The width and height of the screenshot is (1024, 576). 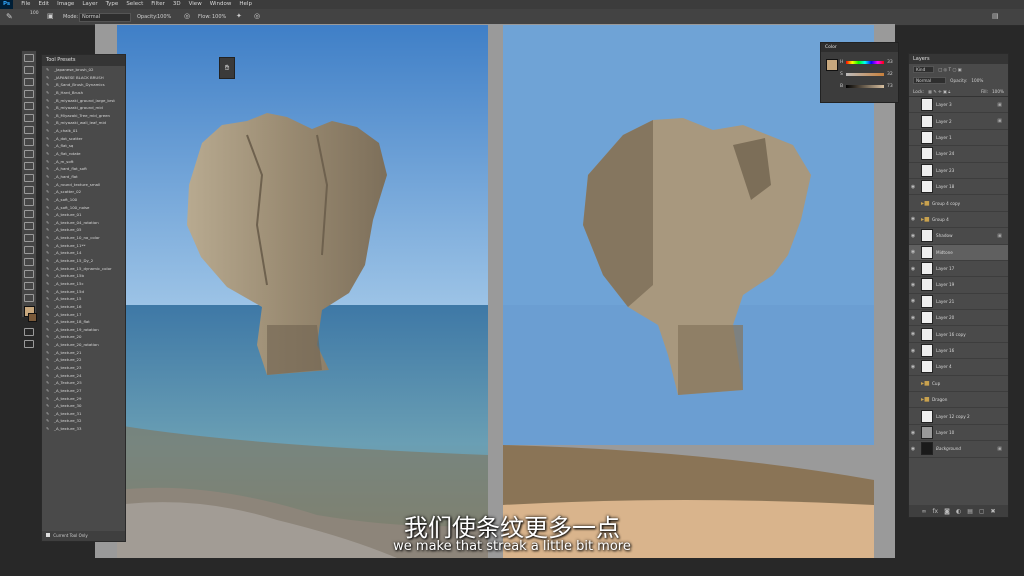 I want to click on hue-slider, so click(x=865, y=62).